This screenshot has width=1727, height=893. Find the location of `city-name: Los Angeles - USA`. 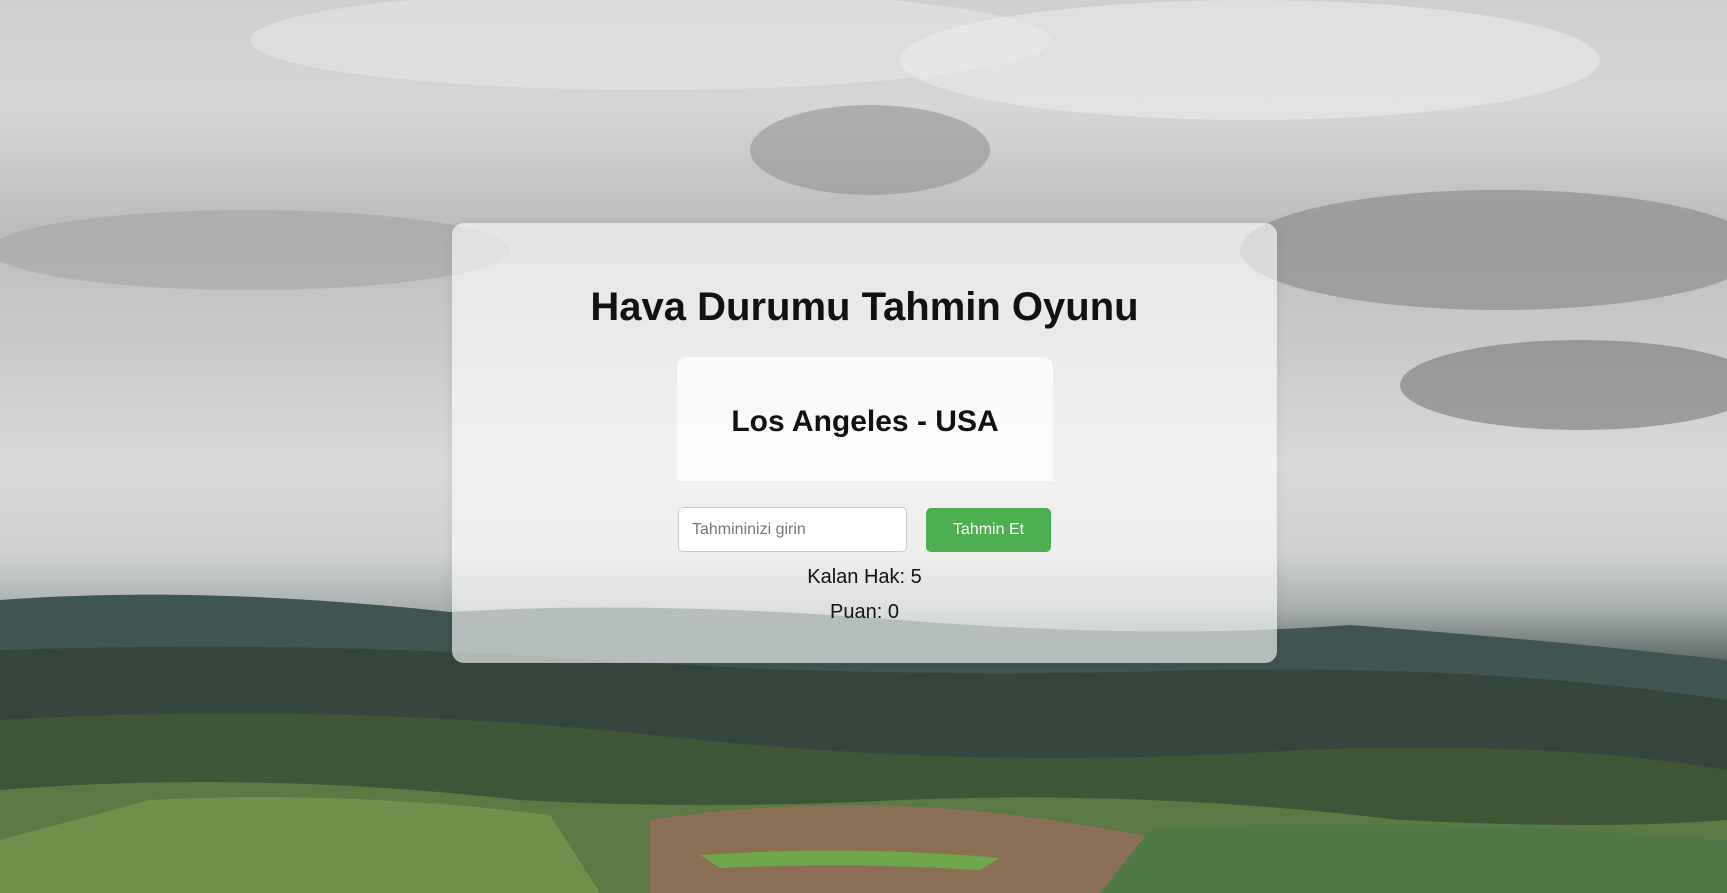

city-name: Los Angeles - USA is located at coordinates (865, 421).